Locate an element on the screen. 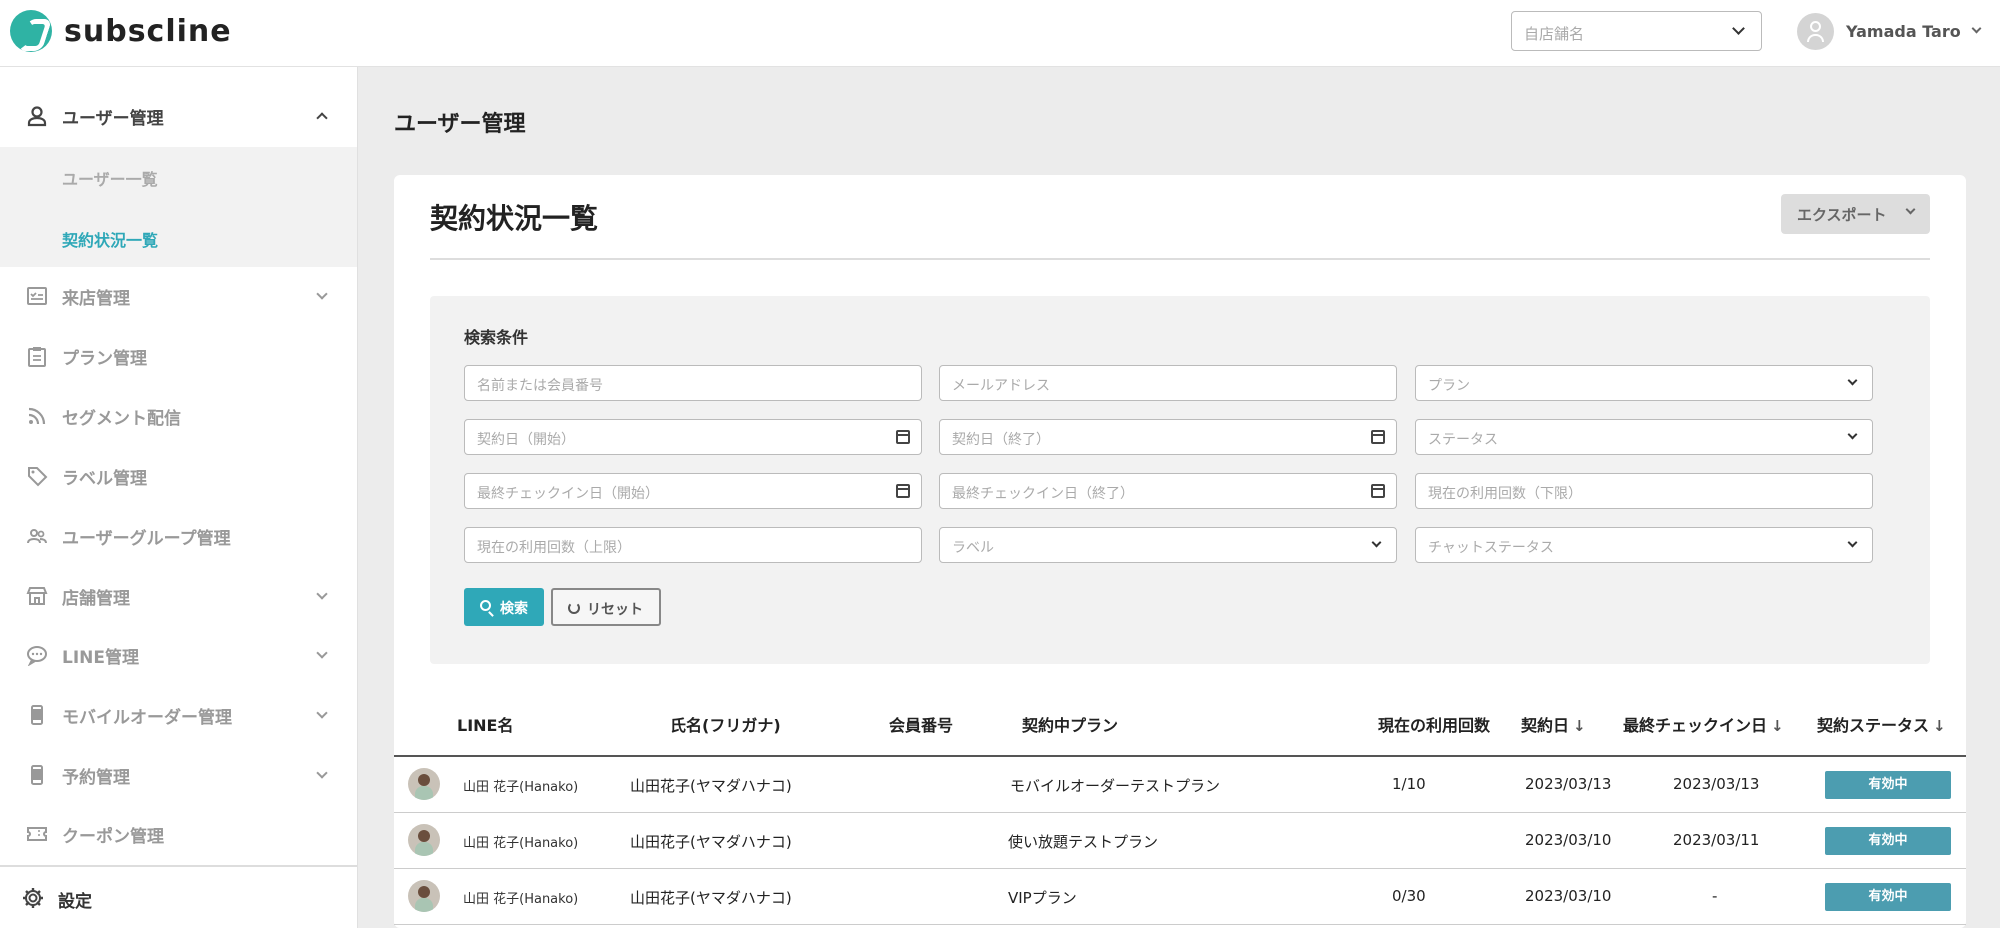  line-name-cell: 山田 花子(Hanako) is located at coordinates (521, 787).